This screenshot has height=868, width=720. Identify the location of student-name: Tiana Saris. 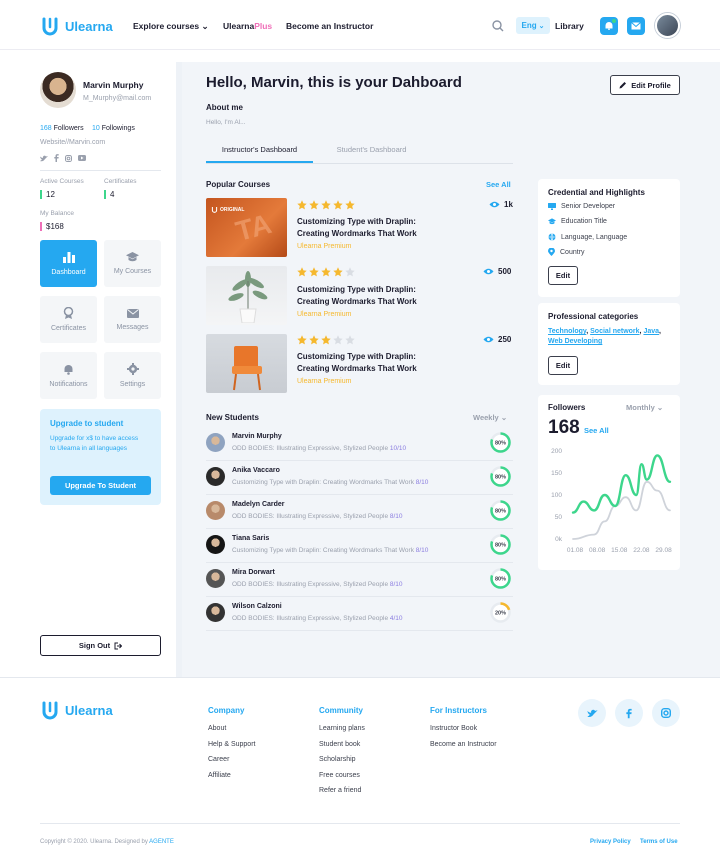
(251, 538).